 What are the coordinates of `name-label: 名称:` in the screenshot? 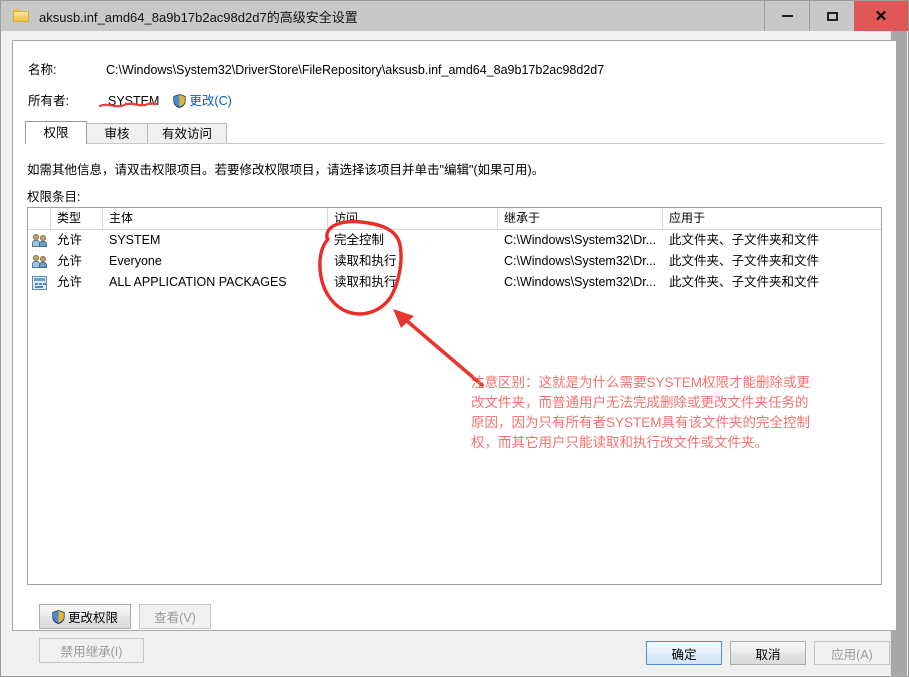 It's located at (42, 70).